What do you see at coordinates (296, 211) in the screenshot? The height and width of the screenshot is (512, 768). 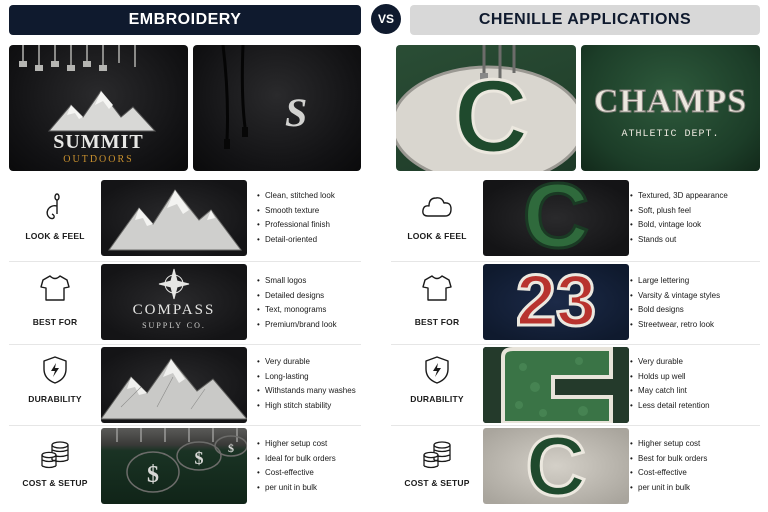 I see `list-item: Smooth texture` at bounding box center [296, 211].